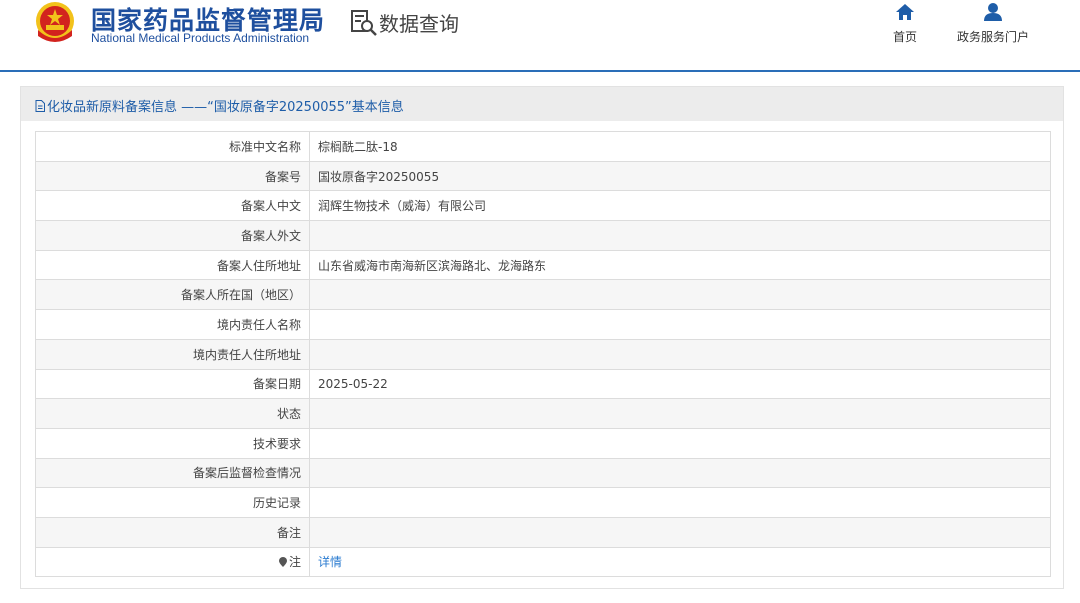 Image resolution: width=1080 pixels, height=603 pixels. What do you see at coordinates (282, 562) in the screenshot?
I see `pin-icon` at bounding box center [282, 562].